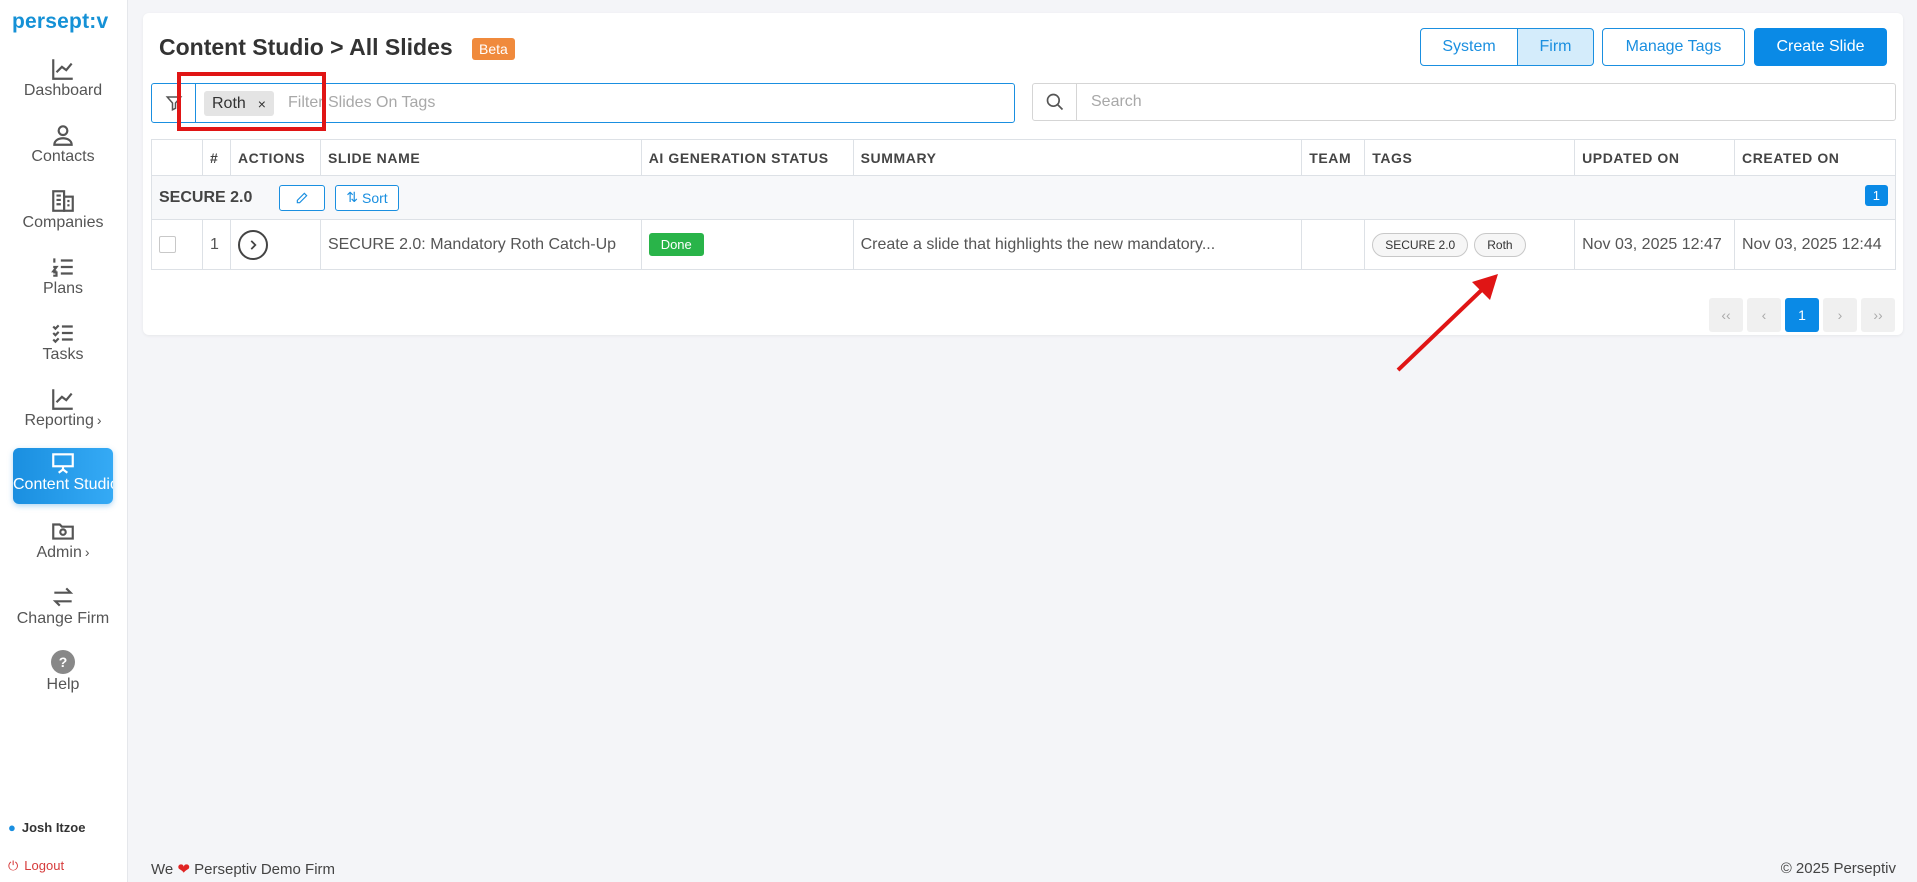 The width and height of the screenshot is (1917, 882). I want to click on annotation-arrow, so click(1447, 323).